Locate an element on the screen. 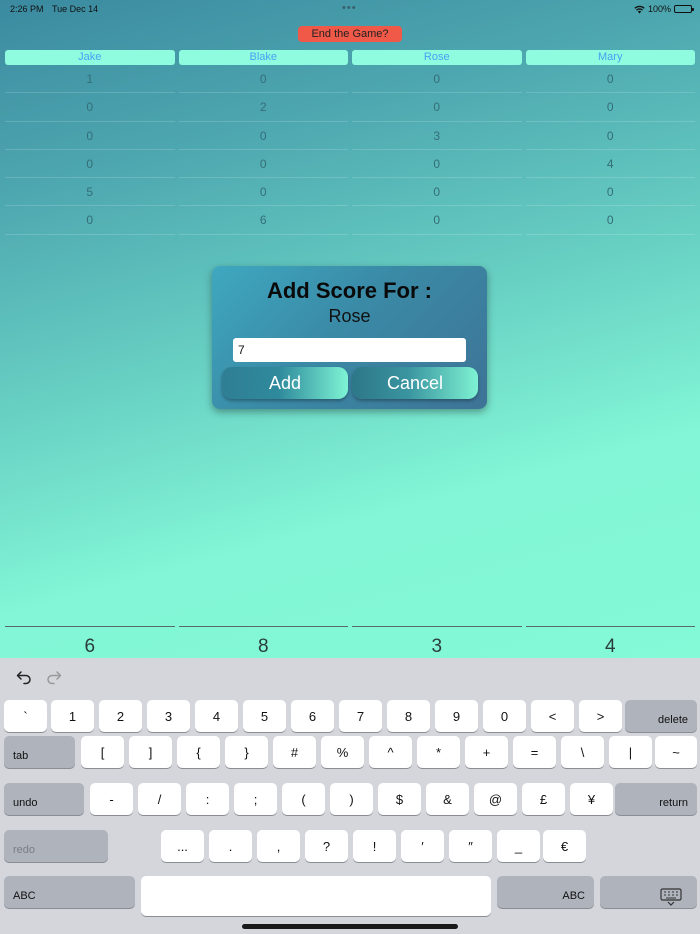 Image resolution: width=700 pixels, height=934 pixels. dialog-title: Add Score For : is located at coordinates (349, 290).